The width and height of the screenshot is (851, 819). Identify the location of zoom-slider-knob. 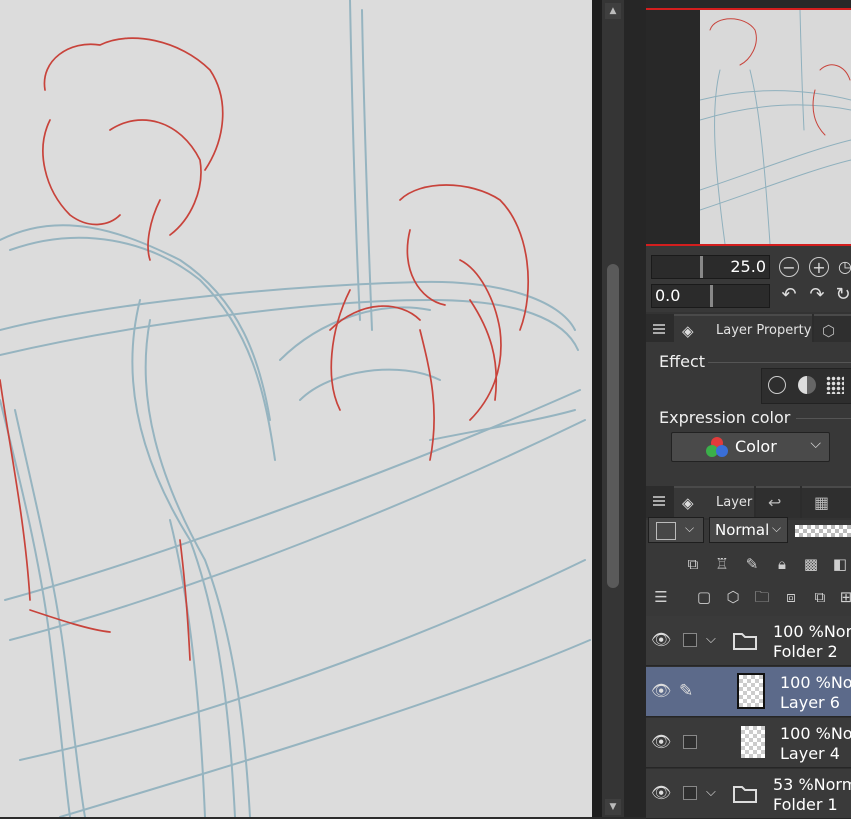
(701, 267).